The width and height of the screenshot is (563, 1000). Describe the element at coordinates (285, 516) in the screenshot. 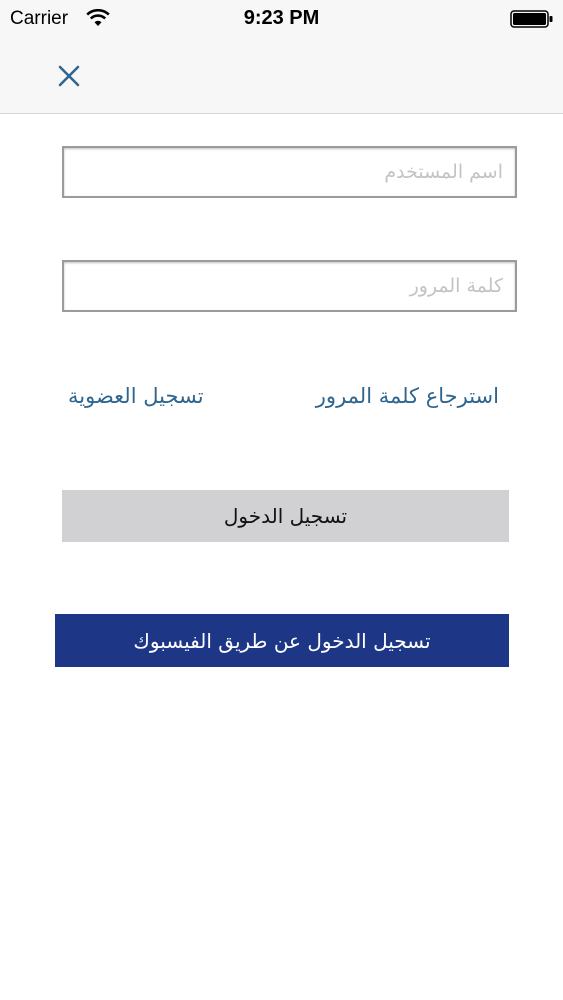

I see `login-button: تسجيل الدخول` at that location.